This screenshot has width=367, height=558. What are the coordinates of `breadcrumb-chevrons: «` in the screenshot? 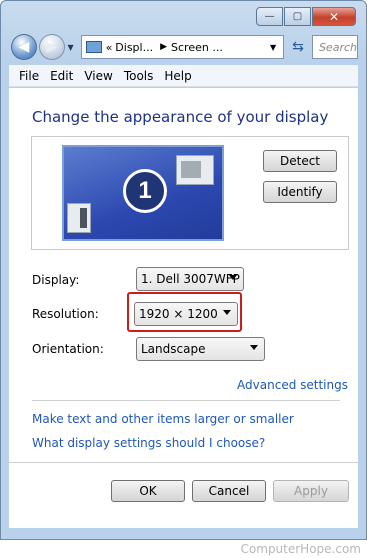 It's located at (109, 47).